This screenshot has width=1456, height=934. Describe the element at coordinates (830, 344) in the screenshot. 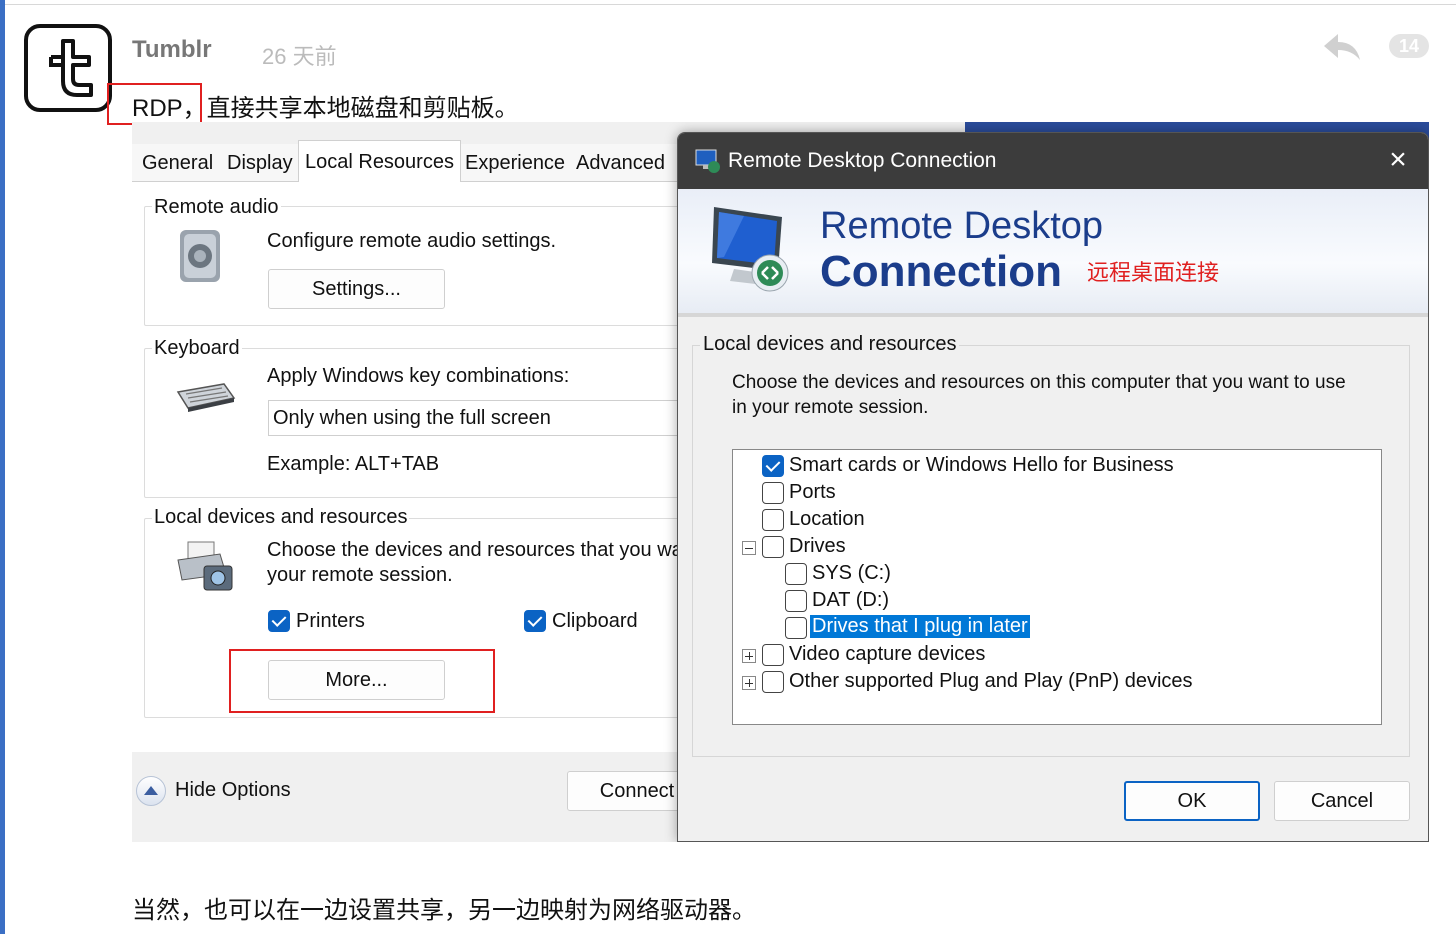

I see `local-devices-group-title: Local devices and resources` at that location.